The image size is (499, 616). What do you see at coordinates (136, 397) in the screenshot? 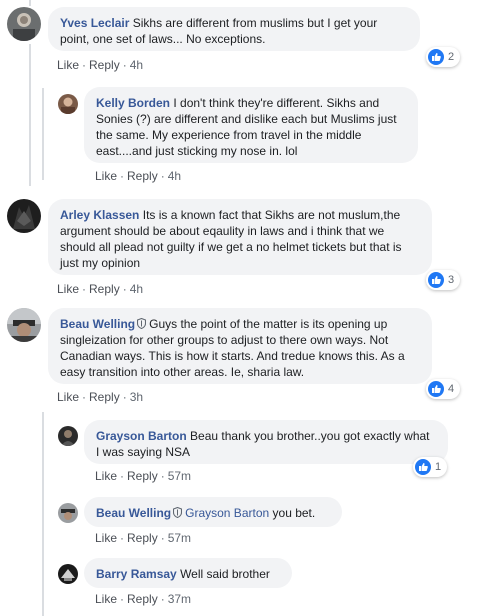
I see `timestamp: 3h` at bounding box center [136, 397].